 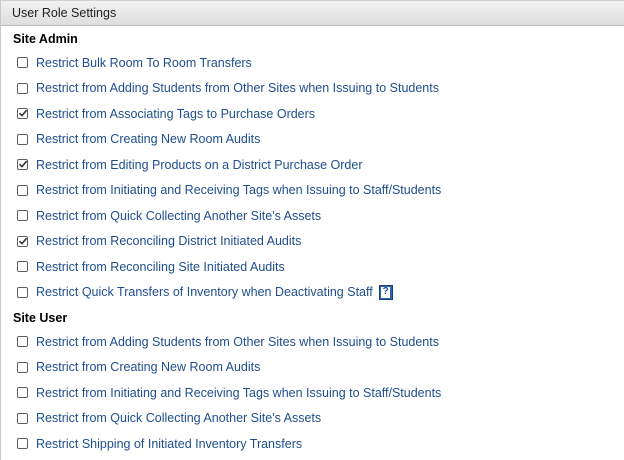 What do you see at coordinates (22, 367) in the screenshot?
I see `user-restrict-creating-room-audits-checkbox` at bounding box center [22, 367].